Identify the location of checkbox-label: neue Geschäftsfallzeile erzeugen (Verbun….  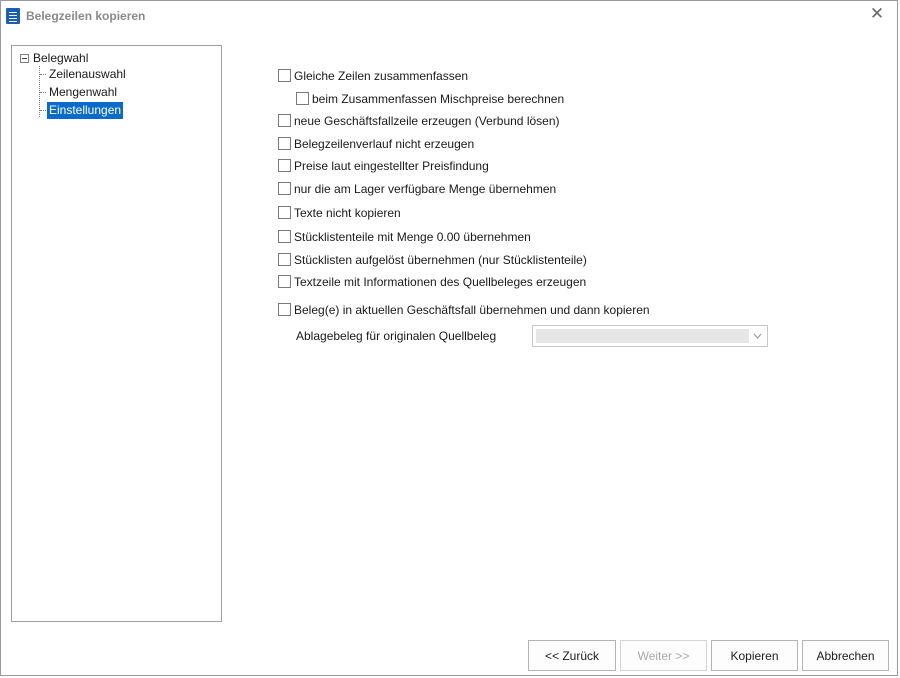
(427, 121).